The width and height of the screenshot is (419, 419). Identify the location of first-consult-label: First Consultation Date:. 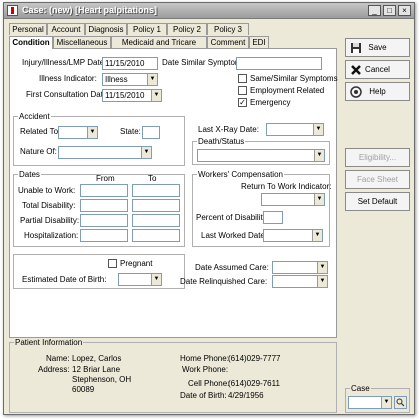
(68, 94).